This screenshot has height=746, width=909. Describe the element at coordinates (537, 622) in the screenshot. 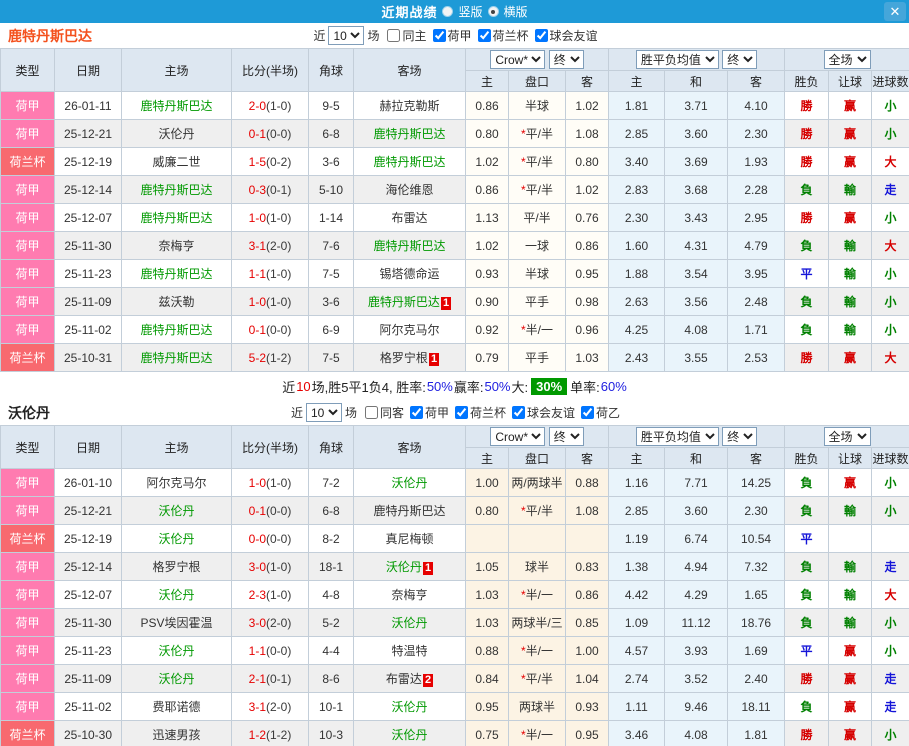

I see `handicap-cell: 两球半/三` at that location.